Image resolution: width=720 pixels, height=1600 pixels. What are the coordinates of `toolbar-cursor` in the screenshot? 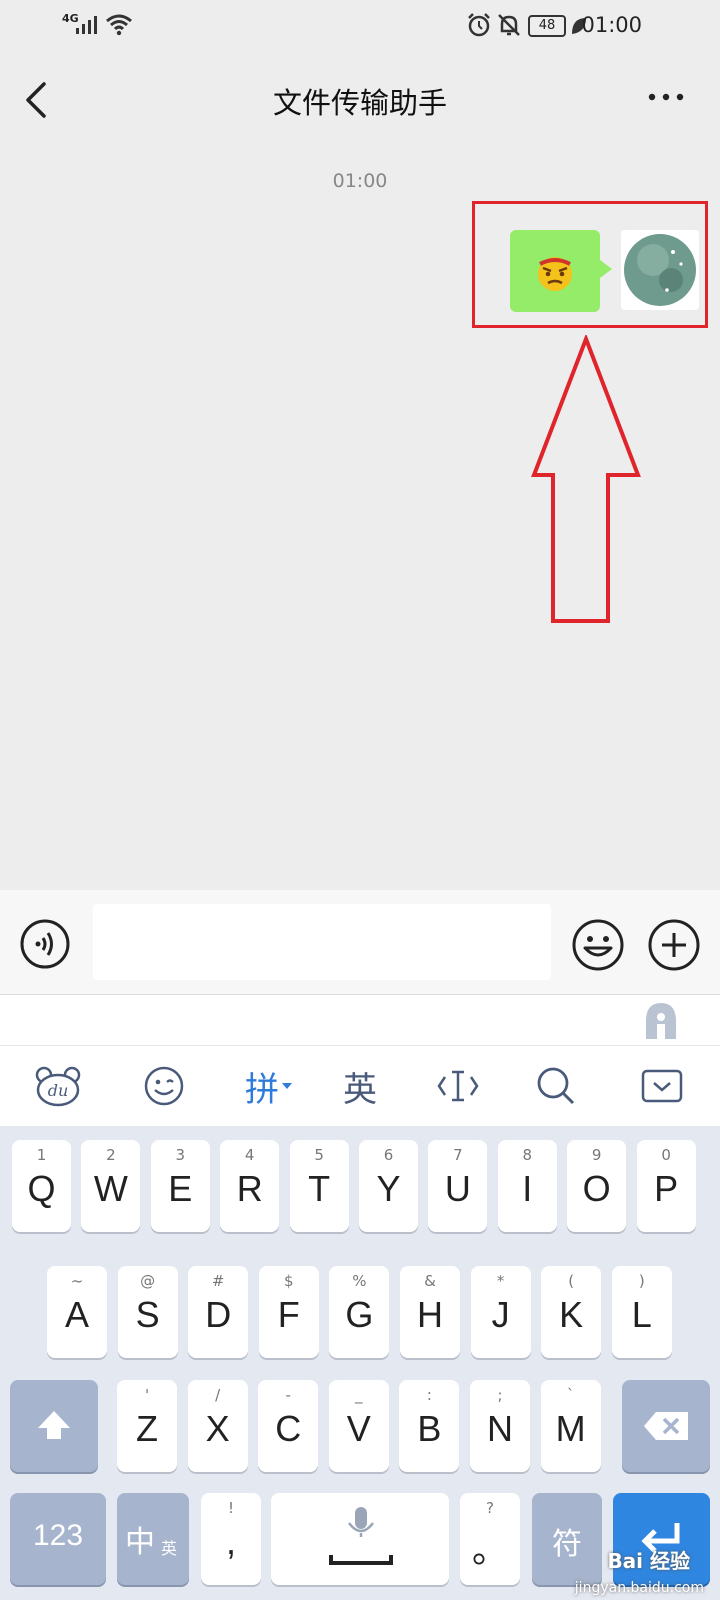 It's located at (458, 1086).